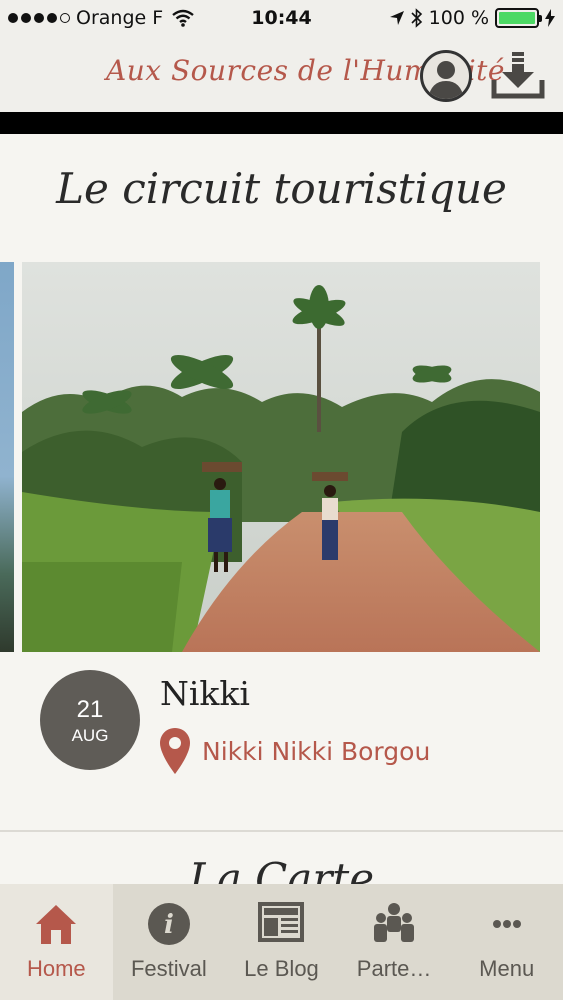 Image resolution: width=563 pixels, height=1000 pixels. What do you see at coordinates (446, 80) in the screenshot?
I see `user-silhouette-icon` at bounding box center [446, 80].